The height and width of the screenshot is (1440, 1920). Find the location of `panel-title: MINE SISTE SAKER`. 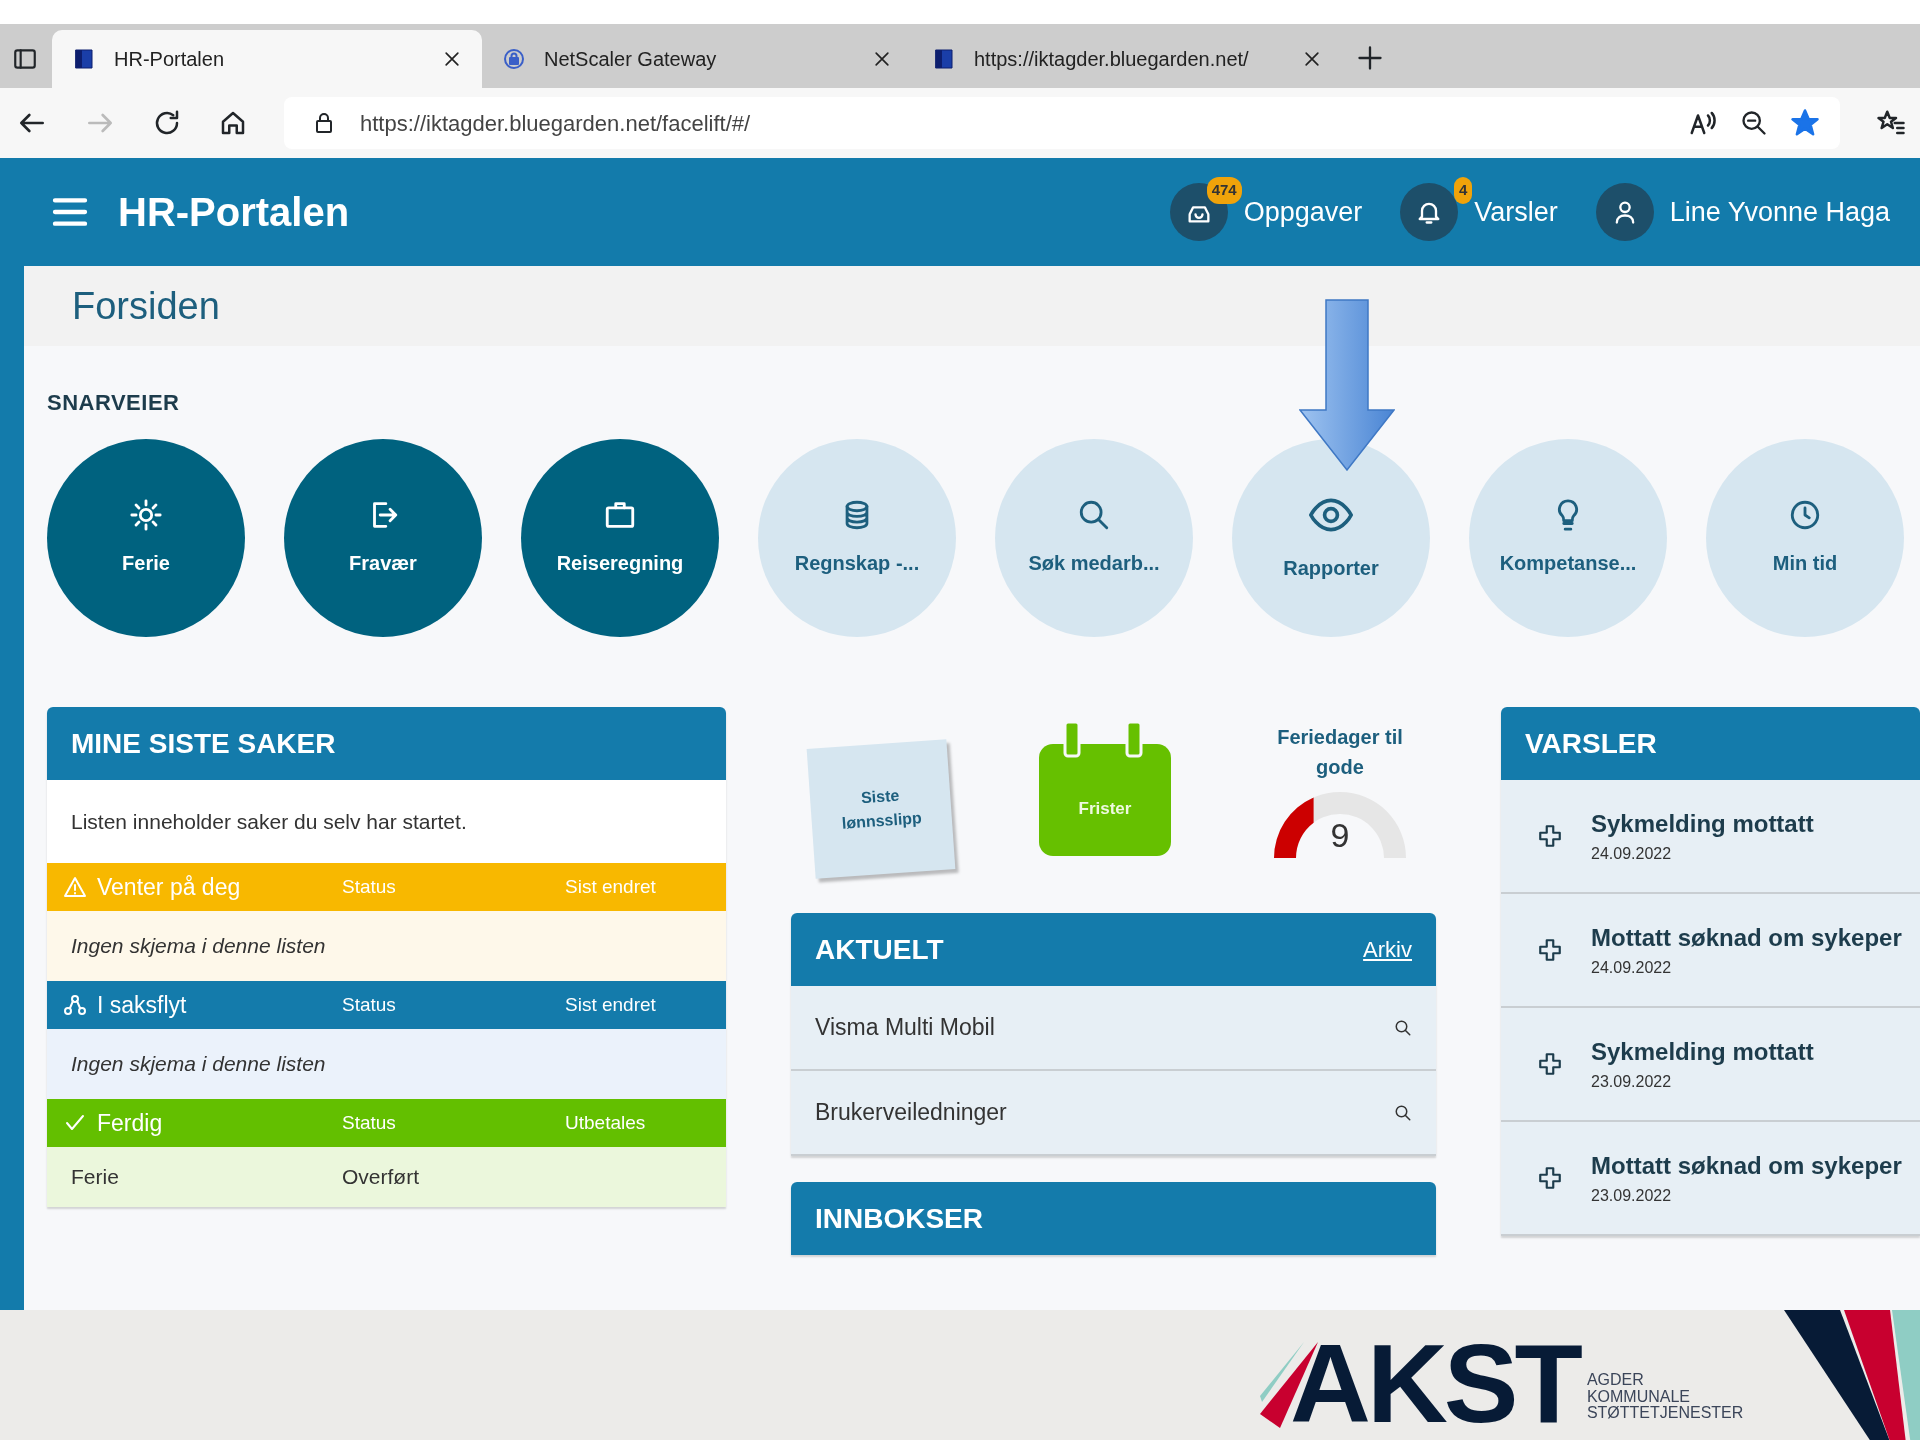

panel-title: MINE SISTE SAKER is located at coordinates (203, 743).